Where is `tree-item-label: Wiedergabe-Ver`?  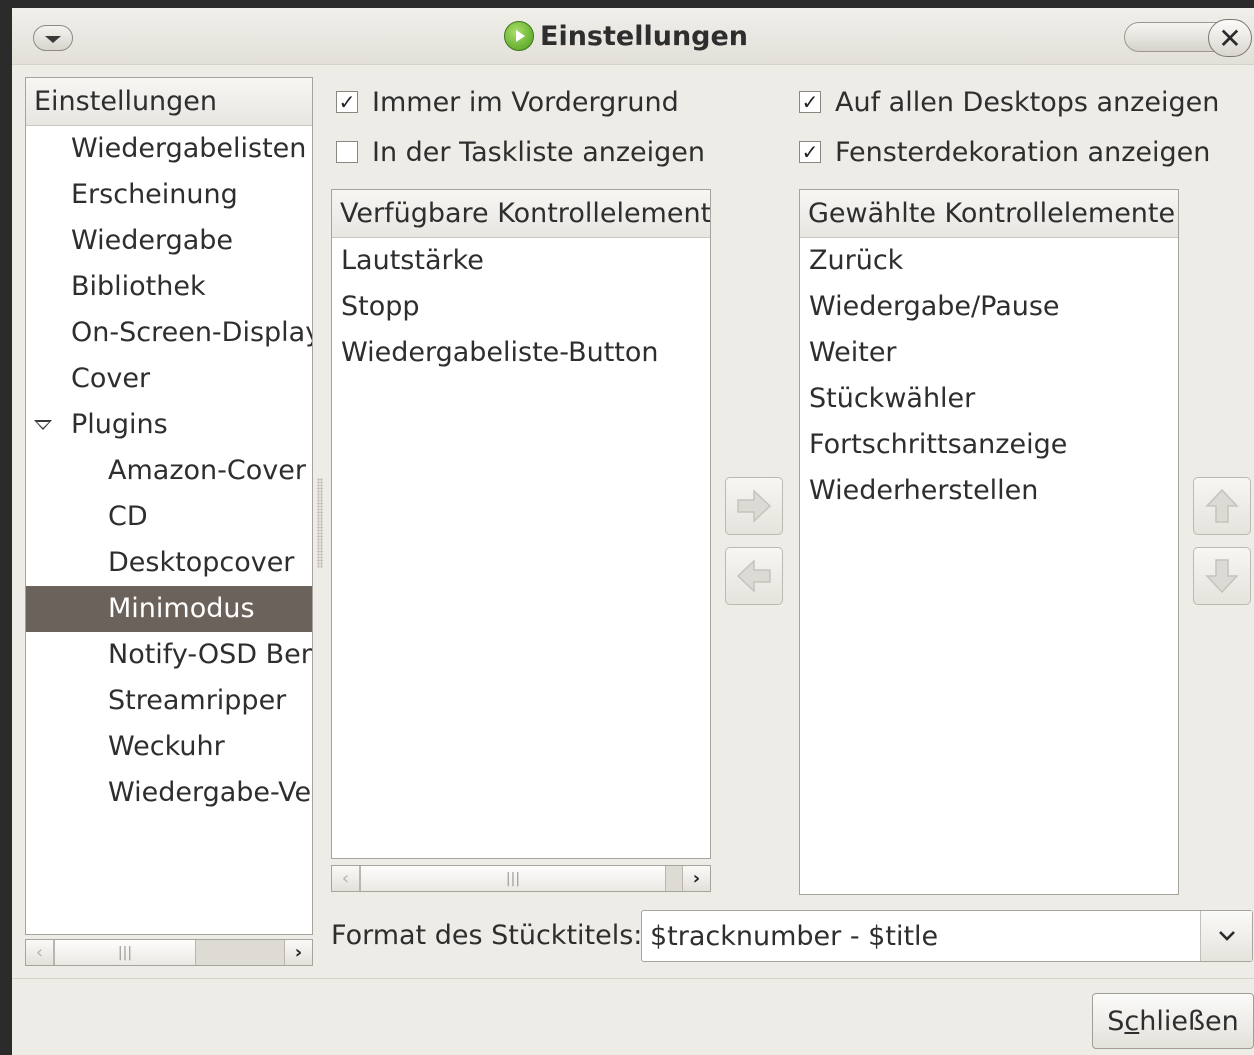 tree-item-label: Wiedergabe-Ver is located at coordinates (210, 792).